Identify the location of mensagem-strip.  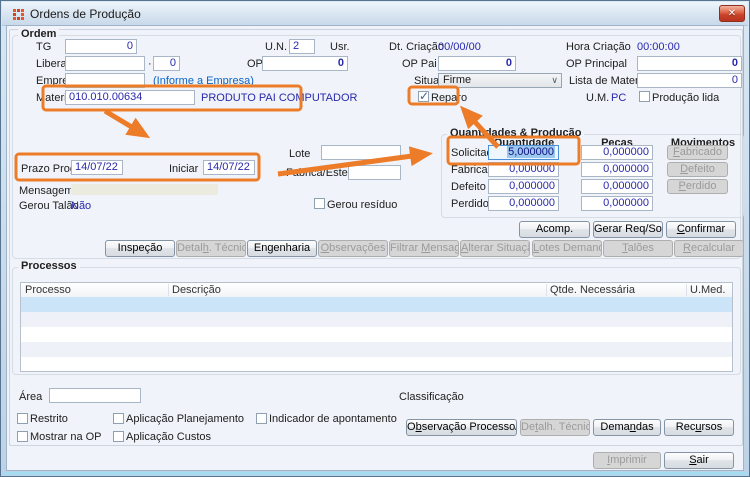
(144, 189).